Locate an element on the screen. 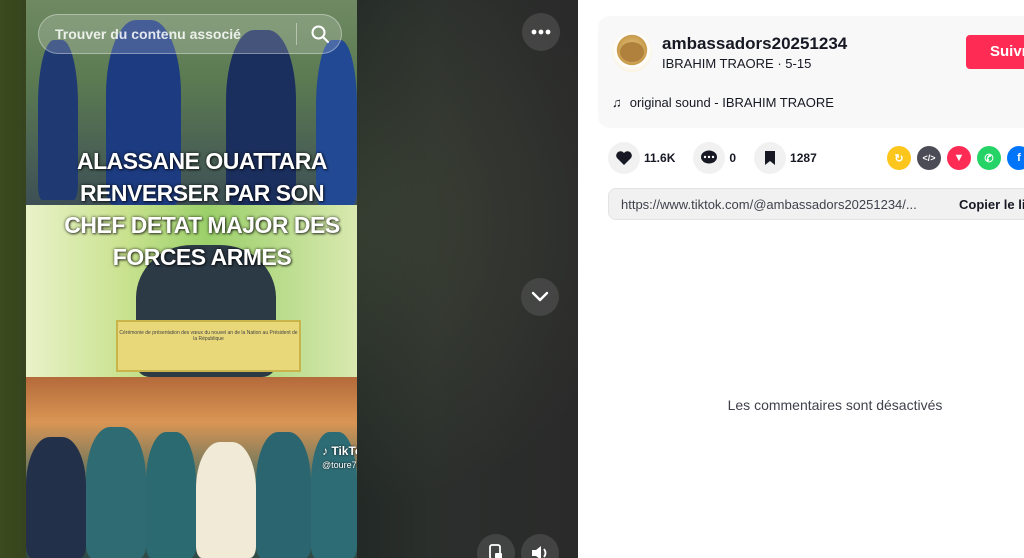  comment-icon is located at coordinates (709, 158).